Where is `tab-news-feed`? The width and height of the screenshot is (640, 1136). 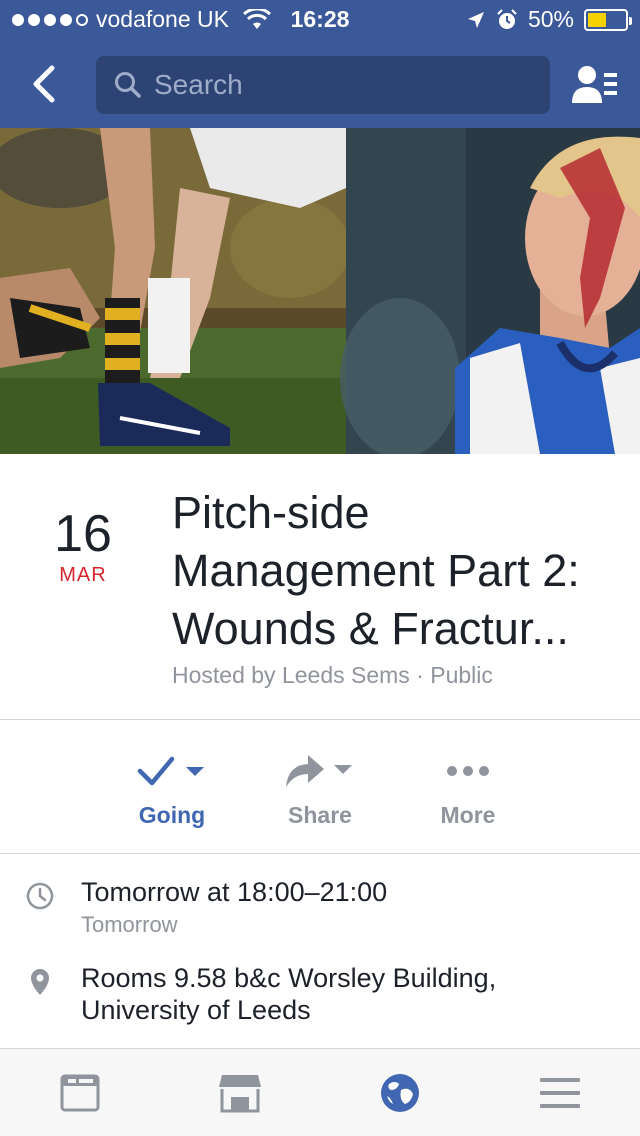 tab-news-feed is located at coordinates (80, 1093).